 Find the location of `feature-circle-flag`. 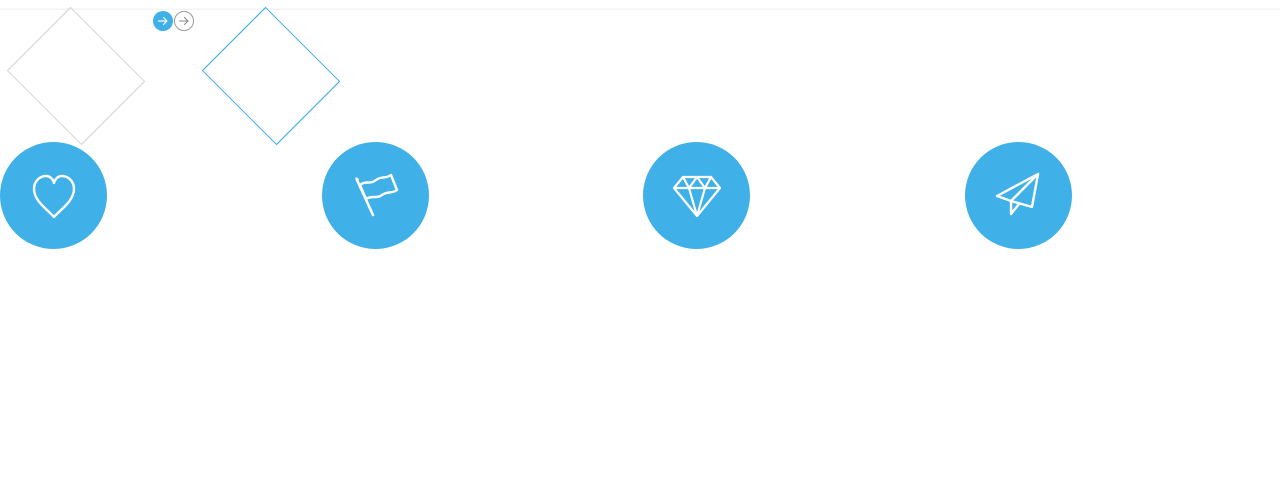

feature-circle-flag is located at coordinates (375, 195).